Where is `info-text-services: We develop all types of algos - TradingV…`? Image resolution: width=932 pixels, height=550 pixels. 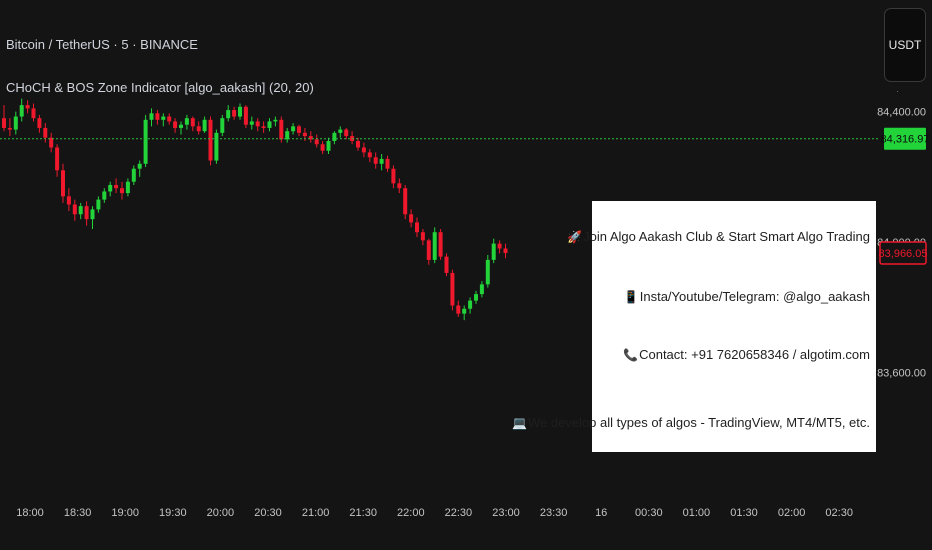
info-text-services: We develop all types of algos - TradingV… is located at coordinates (698, 422).